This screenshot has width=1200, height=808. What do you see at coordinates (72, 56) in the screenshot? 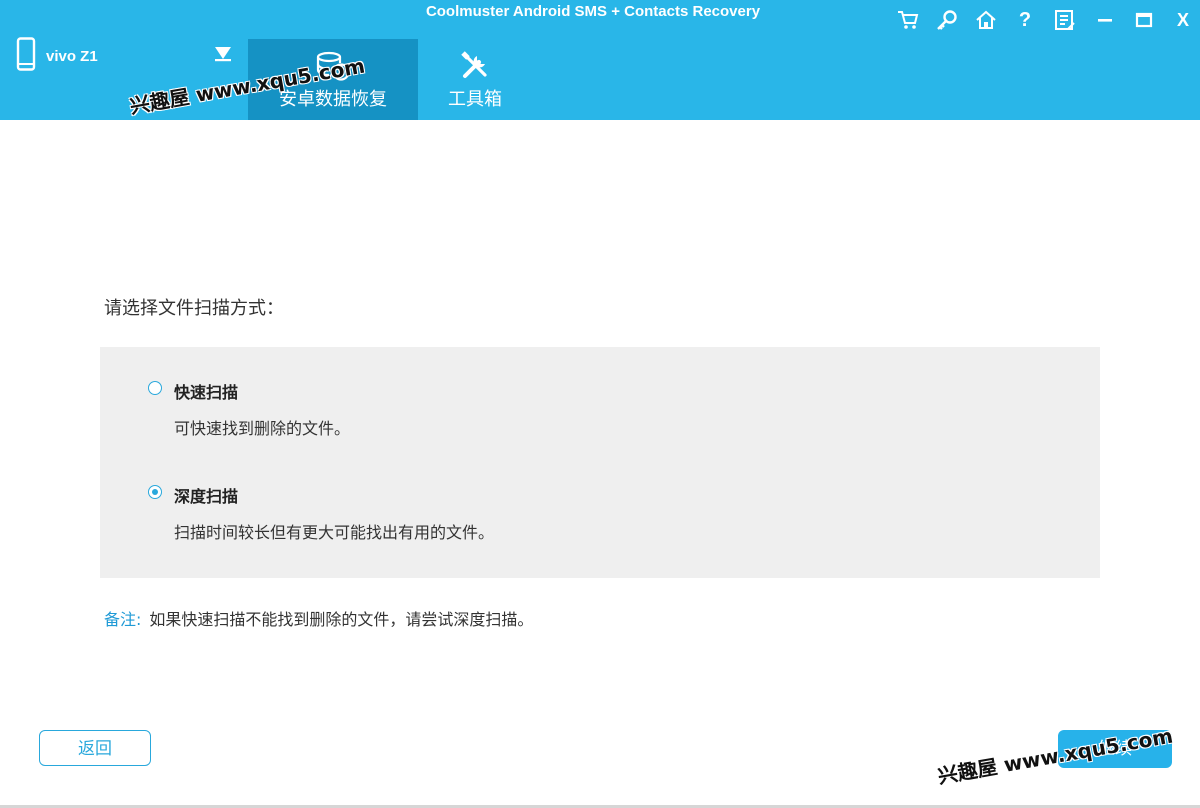
I see `device-name: vivo Z1` at bounding box center [72, 56].